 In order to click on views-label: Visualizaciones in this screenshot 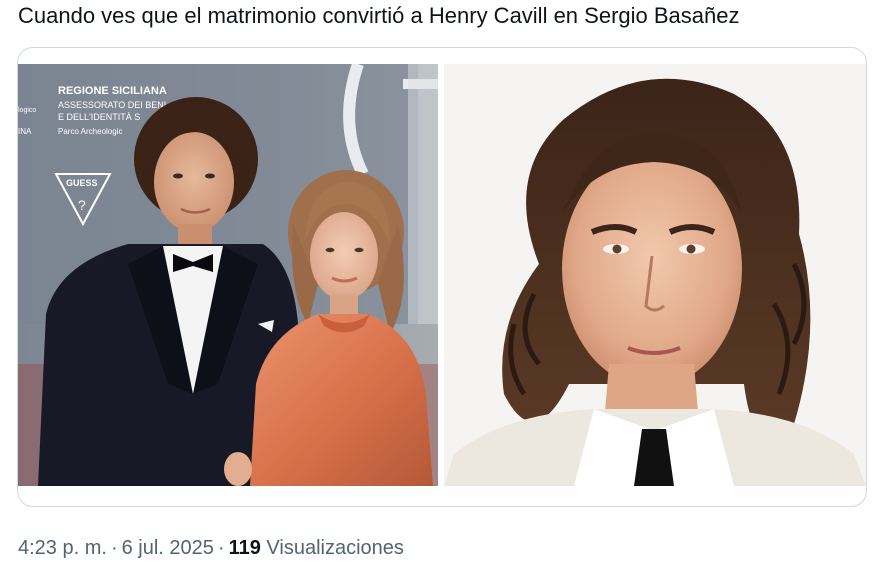, I will do `click(335, 548)`.